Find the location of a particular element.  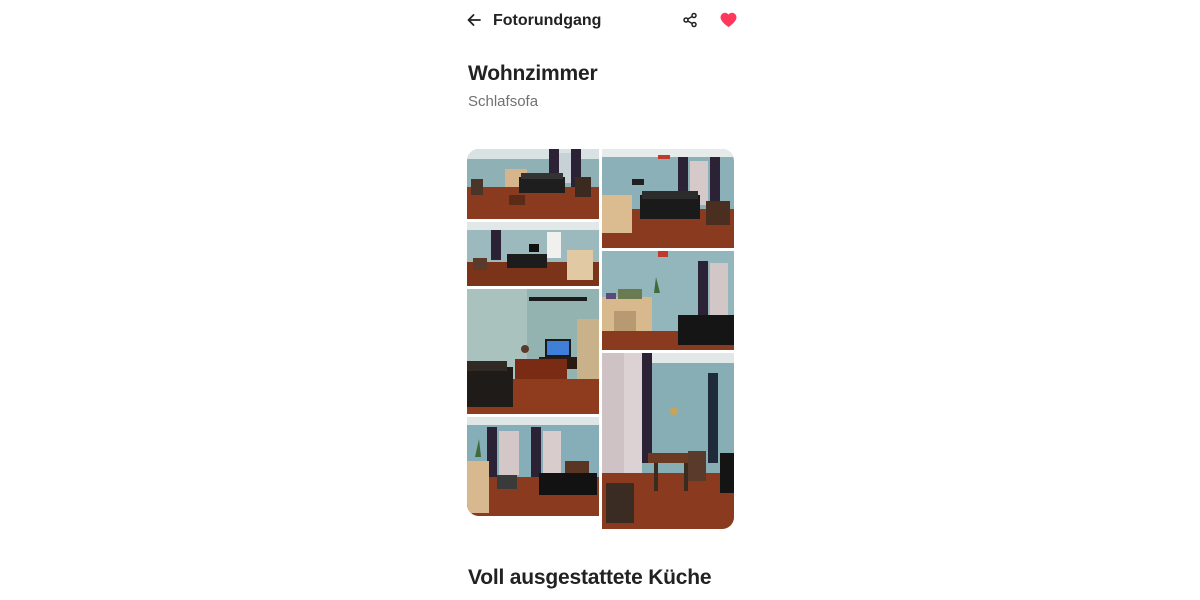

section-title: Voll ausgestattete Küche is located at coordinates (590, 577).